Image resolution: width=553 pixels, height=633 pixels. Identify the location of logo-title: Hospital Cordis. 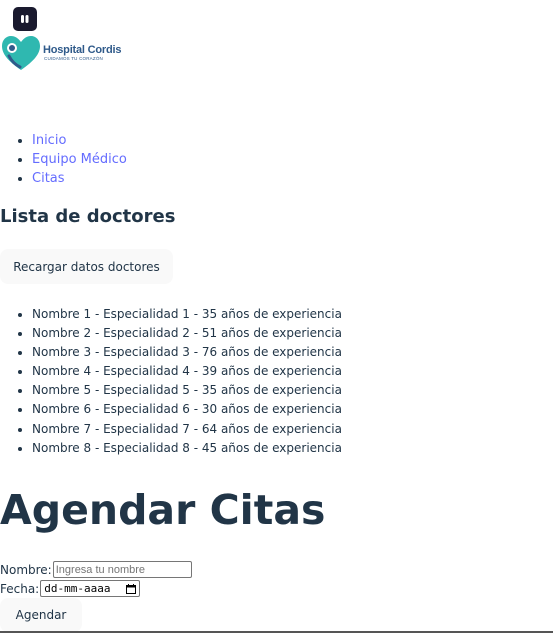
(82, 50).